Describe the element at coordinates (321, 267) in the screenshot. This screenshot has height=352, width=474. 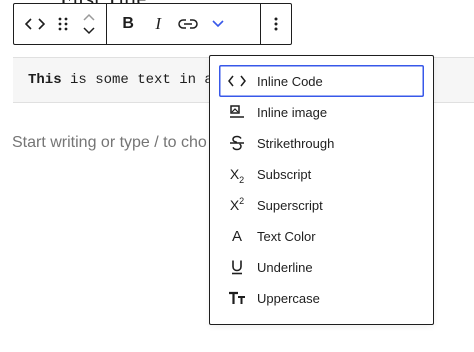
I see `menu-item-underline: Underline` at that location.